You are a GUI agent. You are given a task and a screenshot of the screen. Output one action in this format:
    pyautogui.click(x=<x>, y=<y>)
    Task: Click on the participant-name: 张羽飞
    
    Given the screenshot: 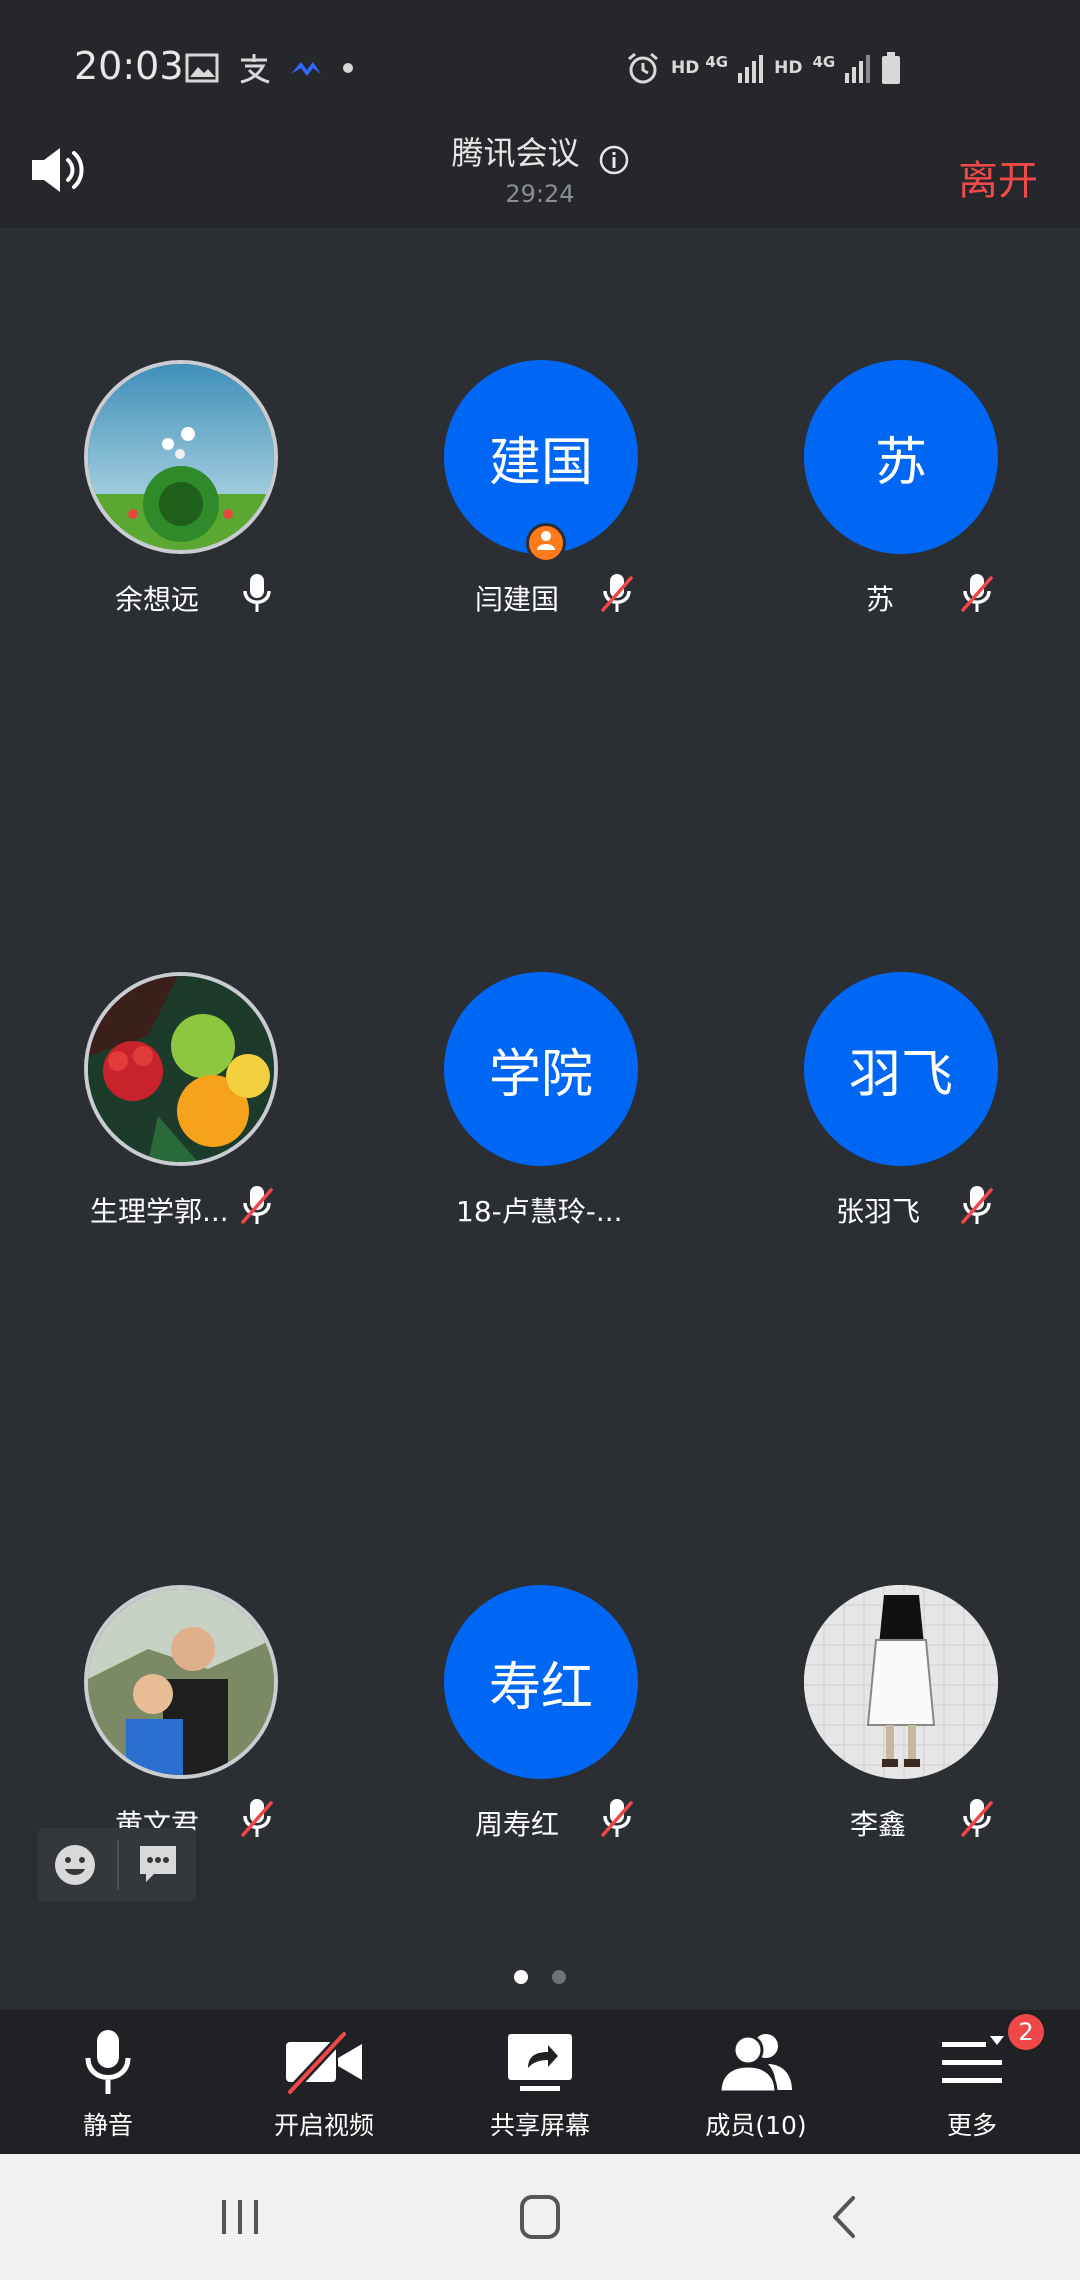 What is the action you would take?
    pyautogui.click(x=878, y=1211)
    